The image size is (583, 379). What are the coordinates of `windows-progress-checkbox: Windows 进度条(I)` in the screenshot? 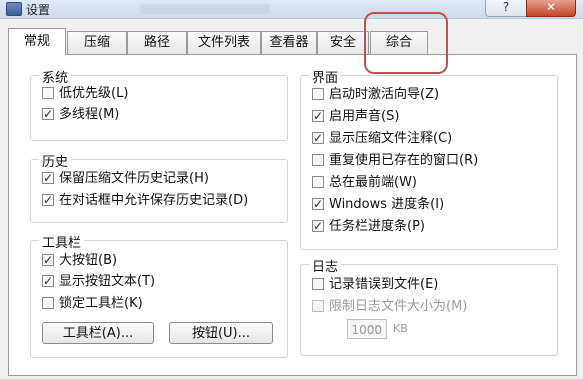 It's located at (378, 204).